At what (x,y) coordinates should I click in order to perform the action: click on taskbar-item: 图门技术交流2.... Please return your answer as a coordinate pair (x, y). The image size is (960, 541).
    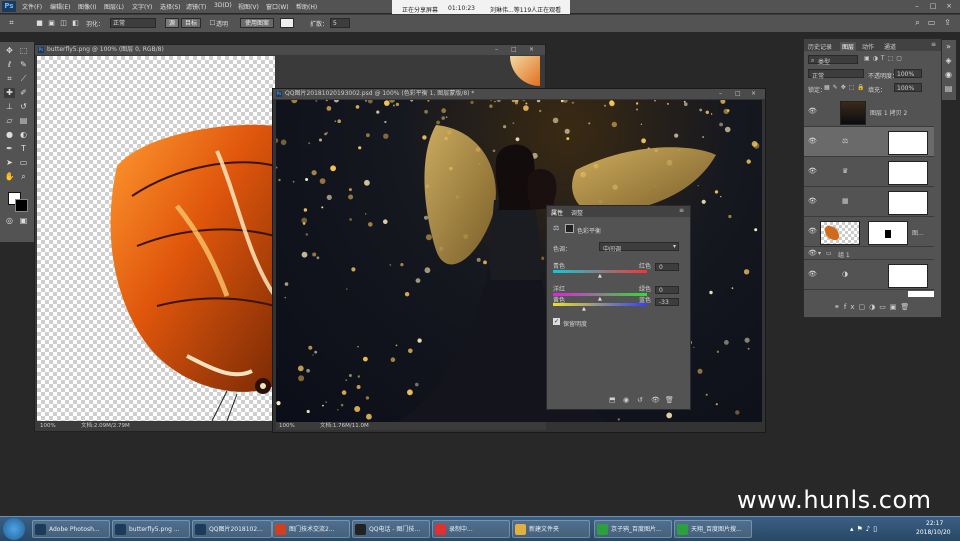
    Looking at the image, I should click on (311, 529).